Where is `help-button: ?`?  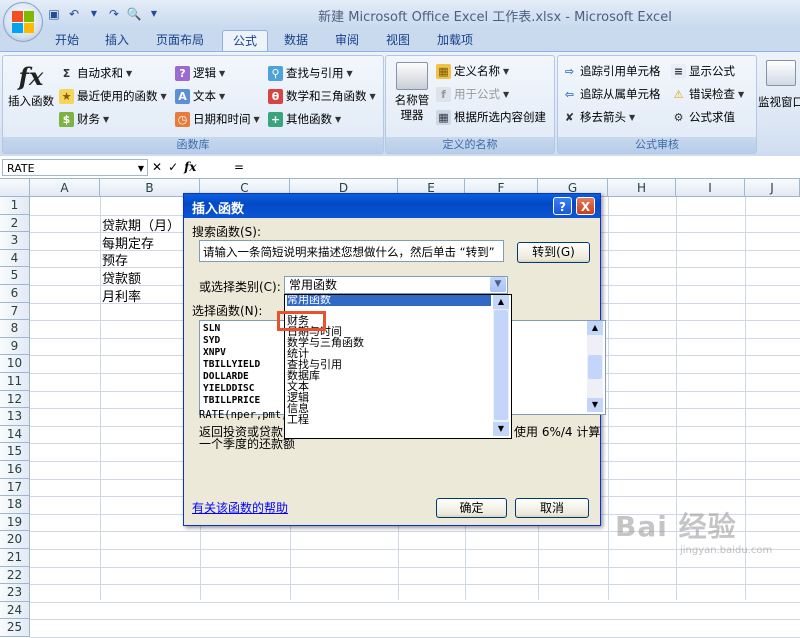 help-button: ? is located at coordinates (562, 206).